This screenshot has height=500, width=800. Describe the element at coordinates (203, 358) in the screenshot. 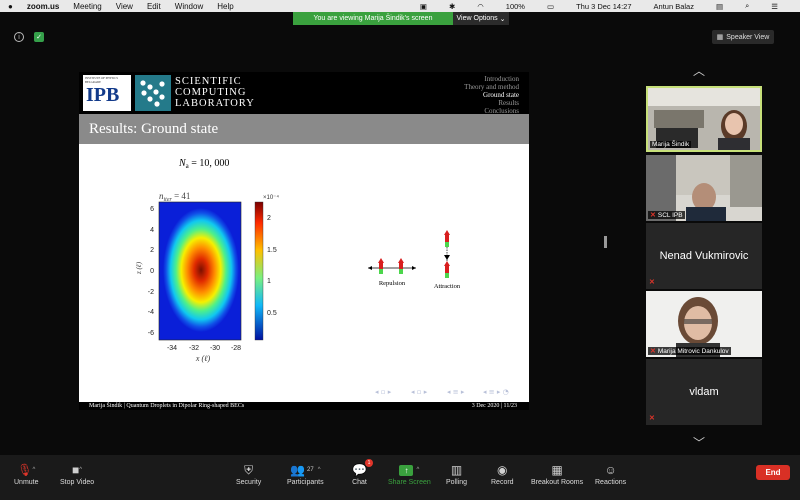

I see `x-axis-label: x (ℓ)` at that location.